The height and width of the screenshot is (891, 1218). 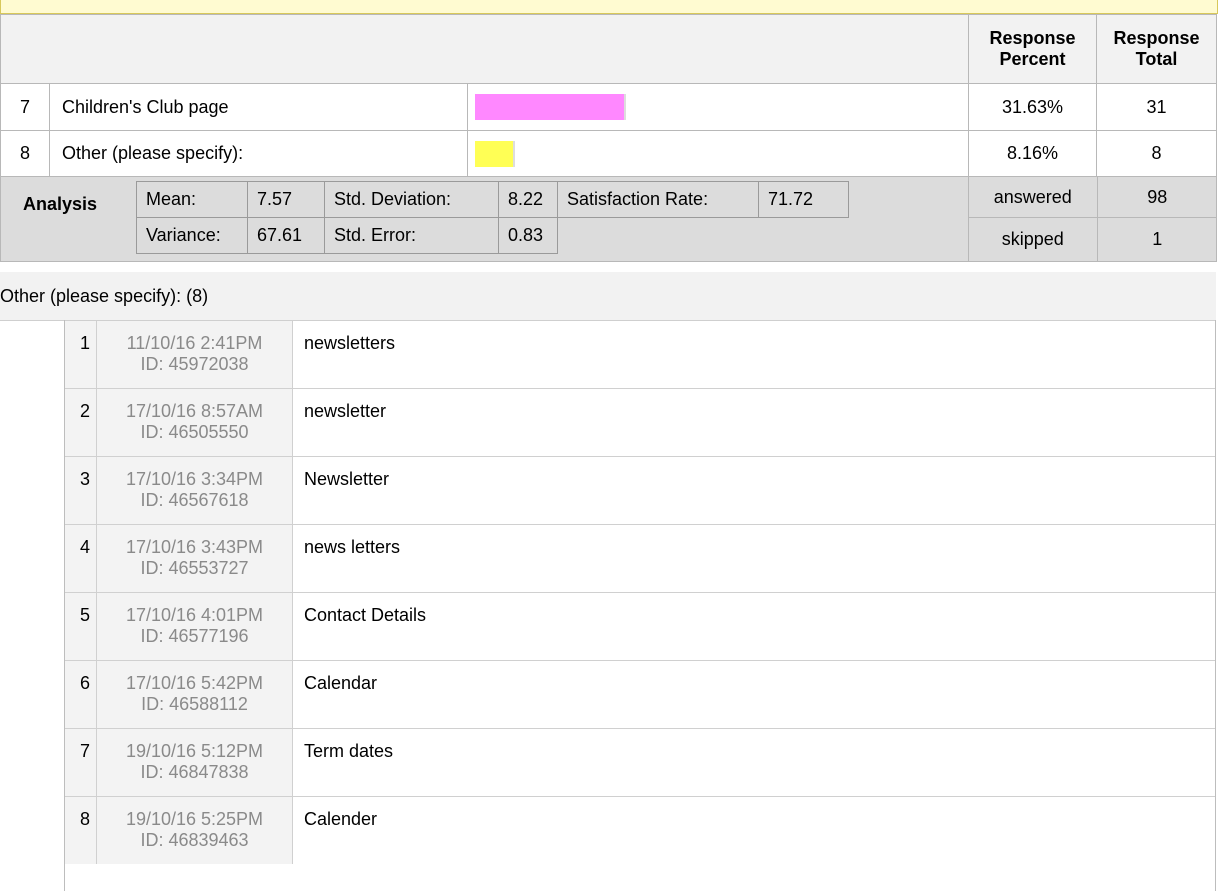 What do you see at coordinates (345, 411) in the screenshot?
I see `response-text: newsletter` at bounding box center [345, 411].